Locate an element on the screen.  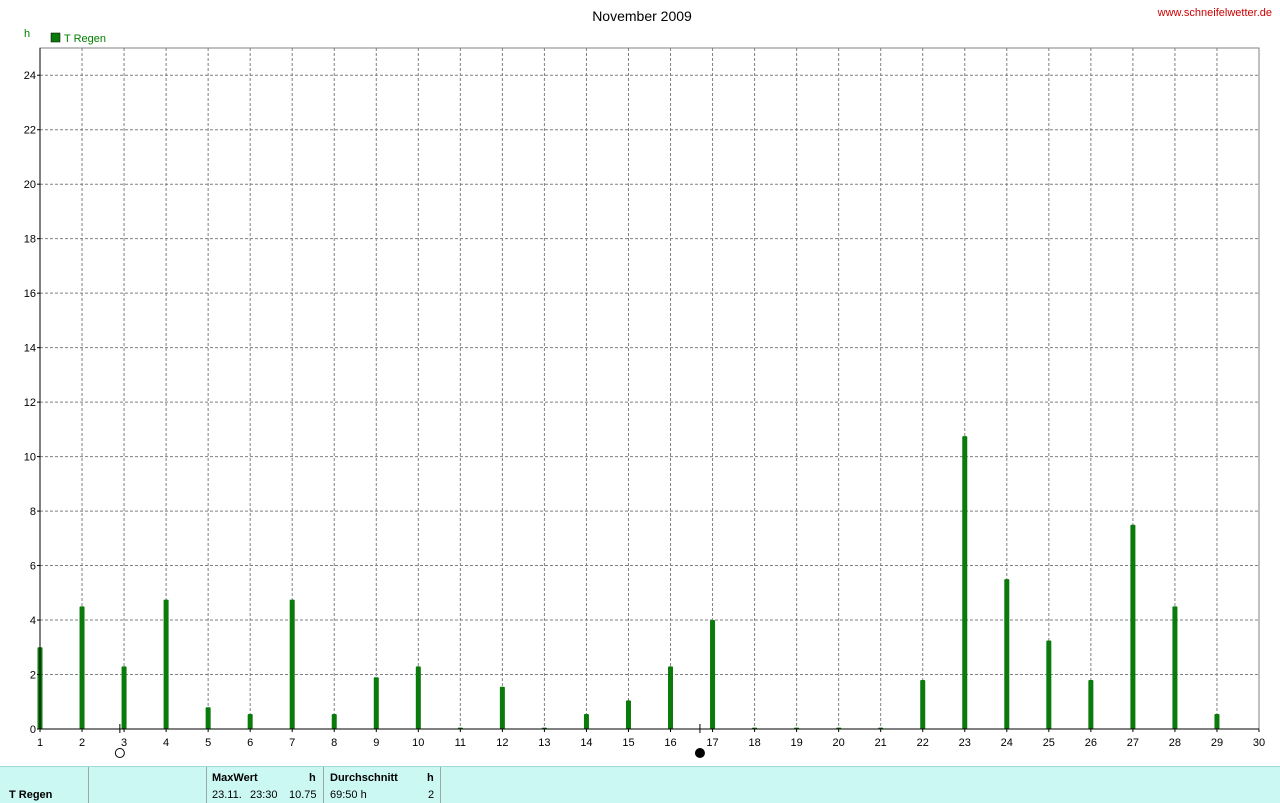
max-unit: h is located at coordinates (312, 778).